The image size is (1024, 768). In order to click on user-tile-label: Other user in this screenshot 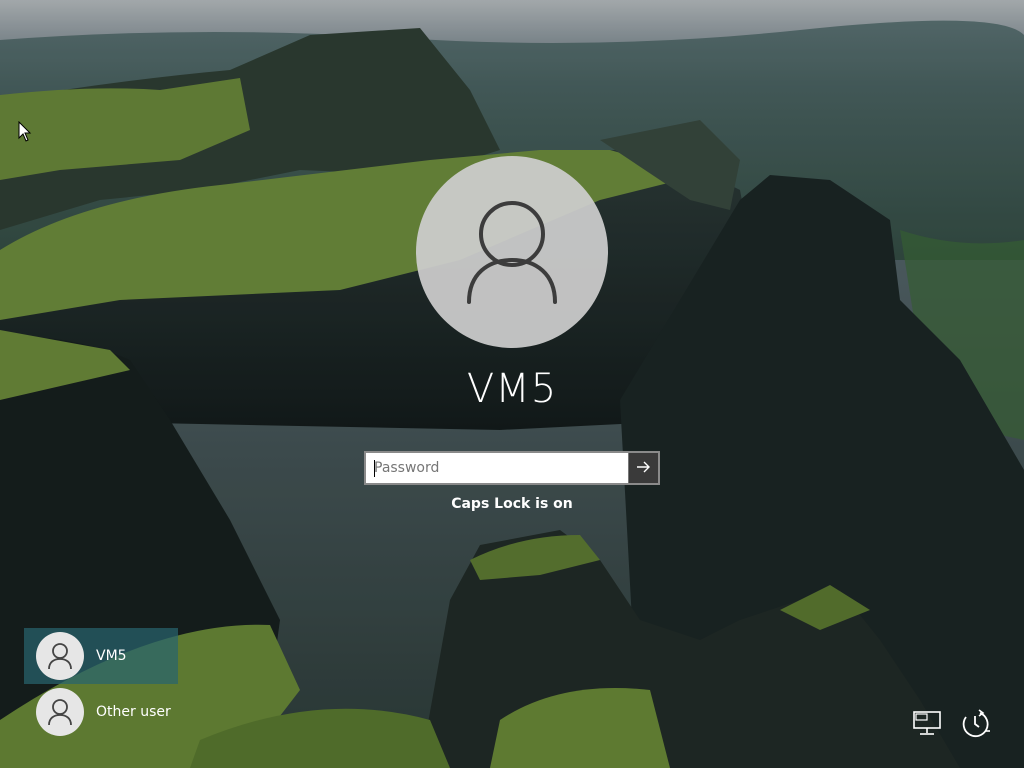, I will do `click(133, 712)`.